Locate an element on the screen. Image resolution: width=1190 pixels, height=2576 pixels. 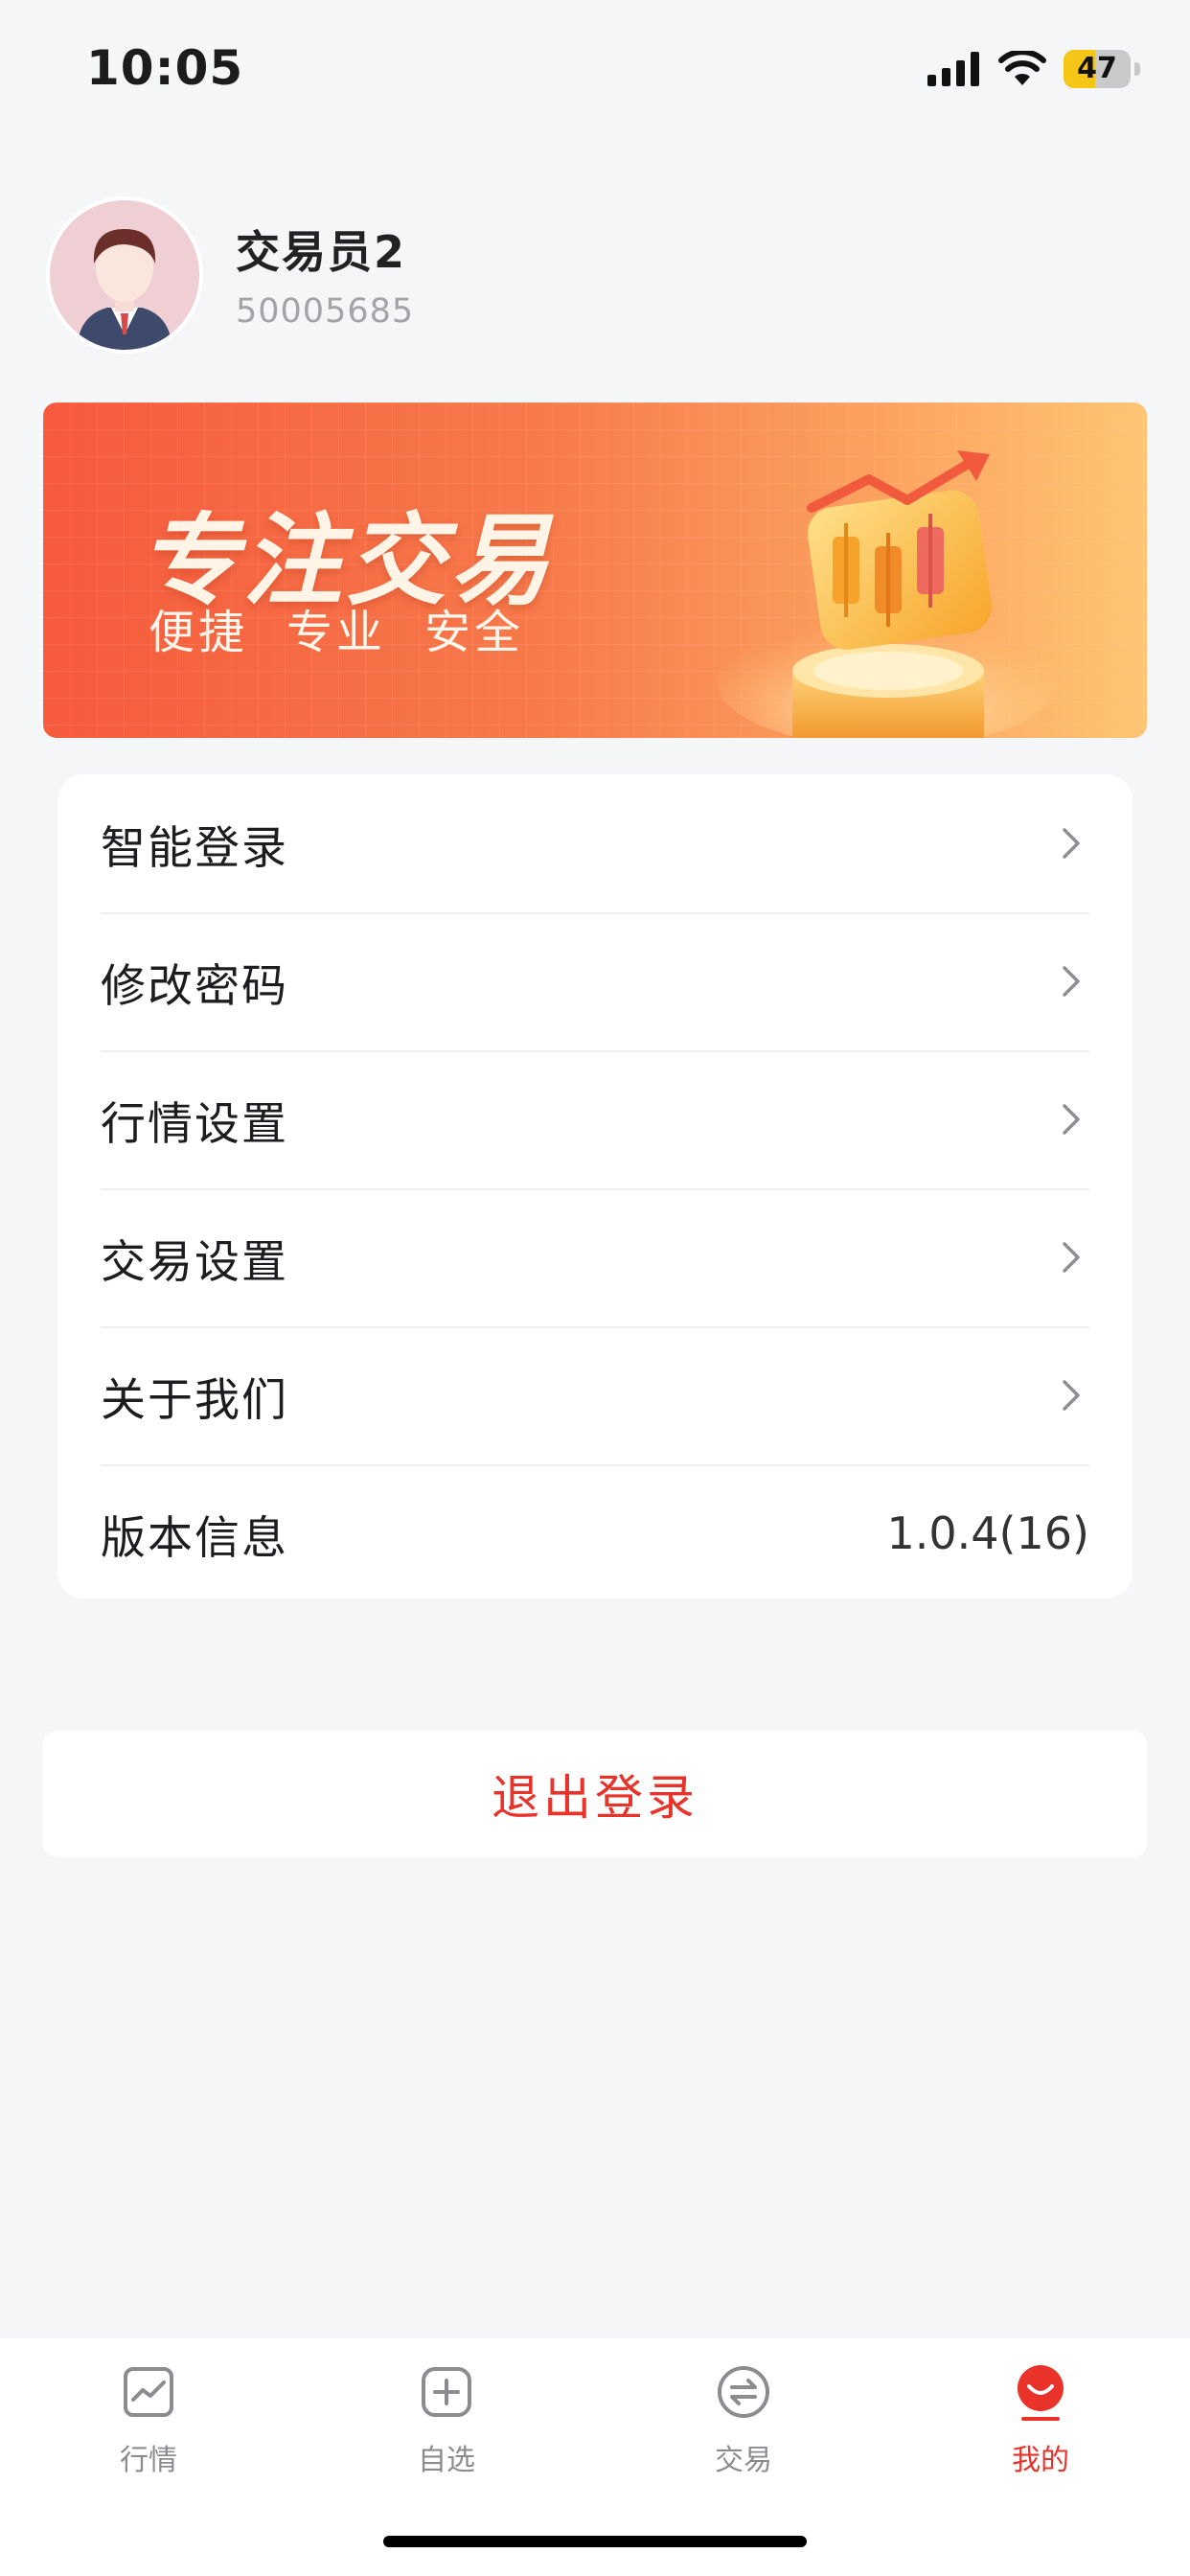
menu-item-version-info: 版本信息 1.0.4(16) is located at coordinates (595, 1533).